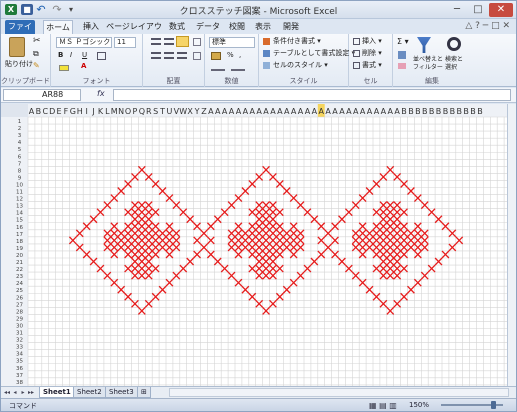  What do you see at coordinates (20, 32) in the screenshot?
I see `tab-file: ファイル` at bounding box center [20, 32].